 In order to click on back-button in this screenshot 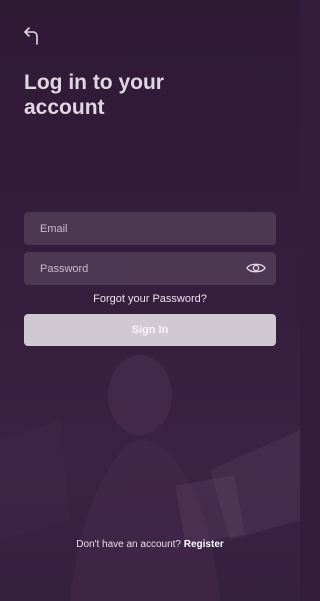, I will do `click(32, 36)`.